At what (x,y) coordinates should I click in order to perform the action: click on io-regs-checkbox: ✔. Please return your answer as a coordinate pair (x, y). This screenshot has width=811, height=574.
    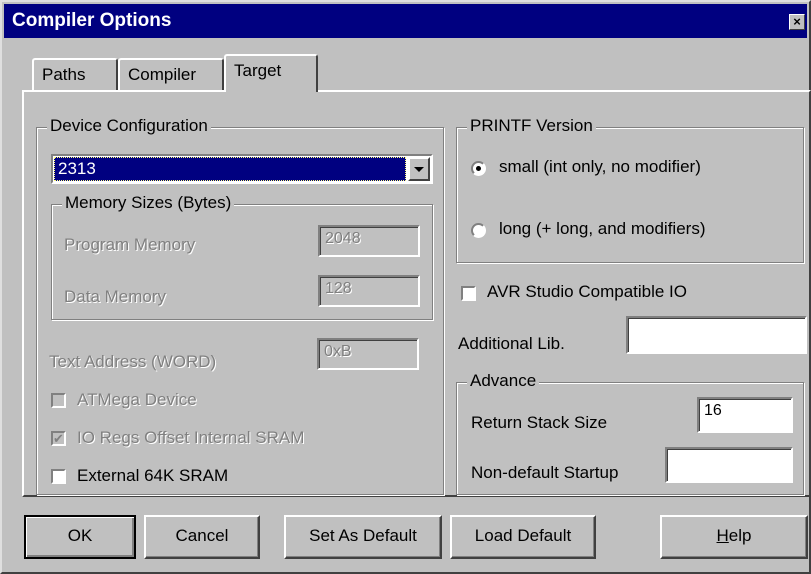
    Looking at the image, I should click on (58, 438).